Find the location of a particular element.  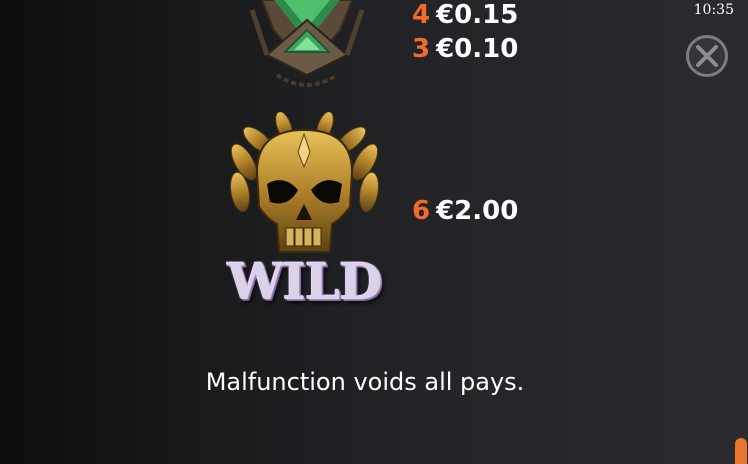

pay-row-shield-3: 3 €0.10 is located at coordinates (465, 49).